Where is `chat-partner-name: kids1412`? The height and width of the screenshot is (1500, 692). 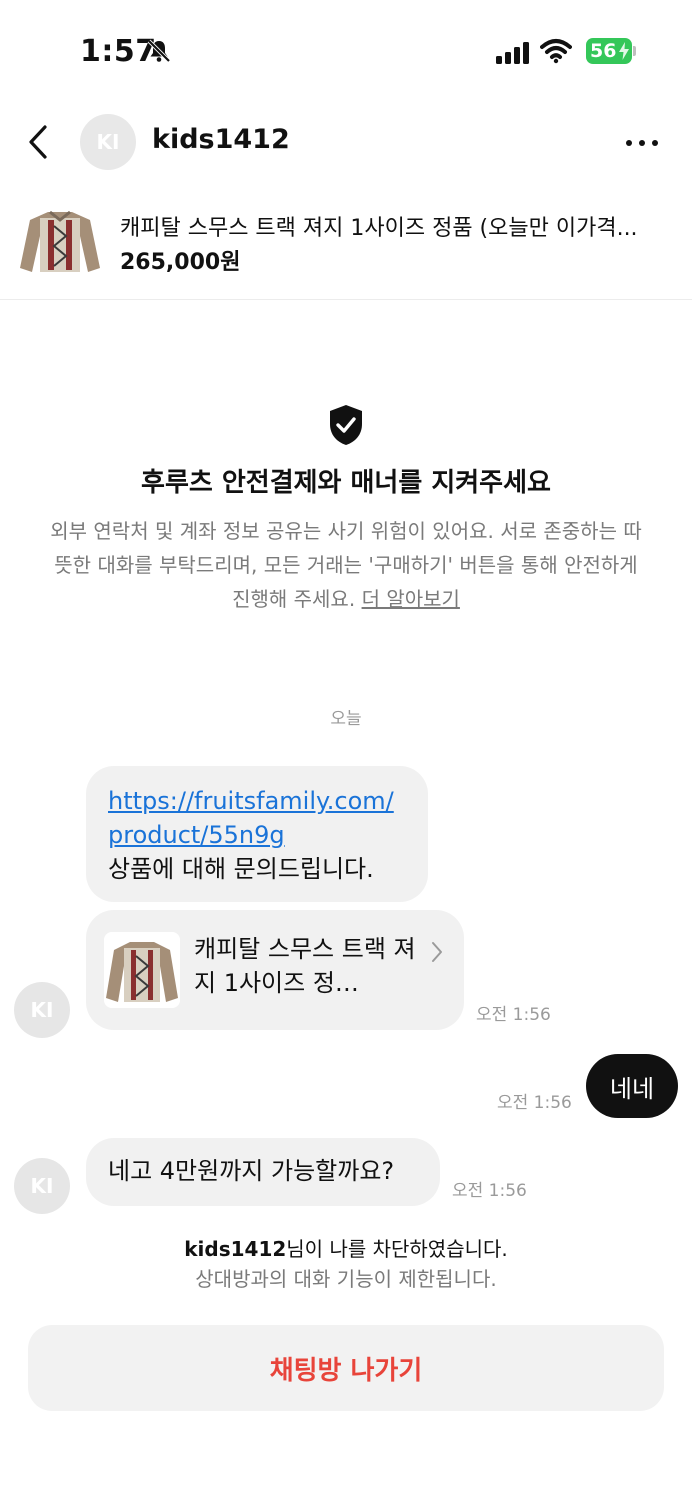 chat-partner-name: kids1412 is located at coordinates (221, 139).